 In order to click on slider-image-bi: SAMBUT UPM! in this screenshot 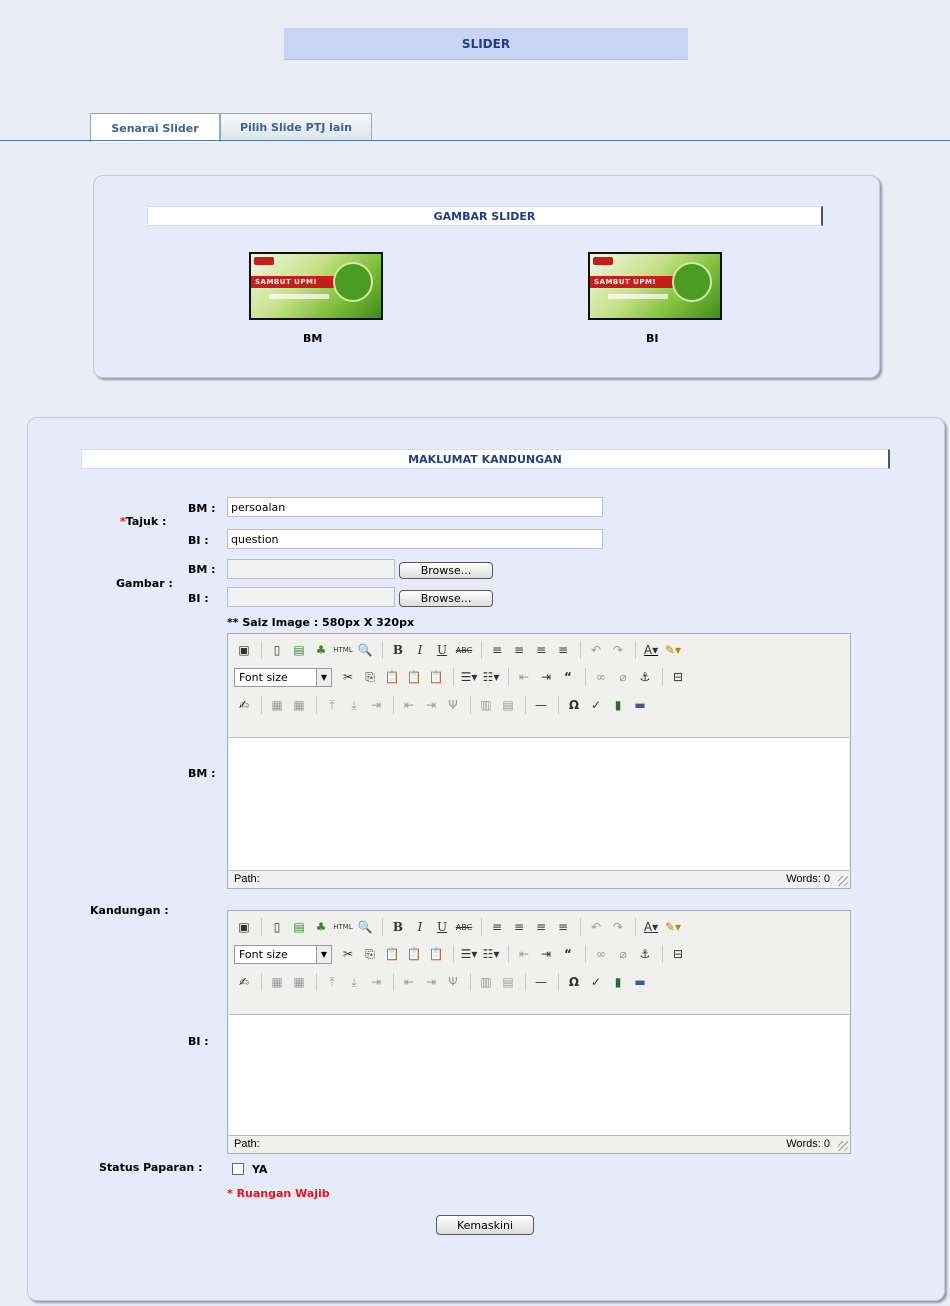, I will do `click(655, 286)`.